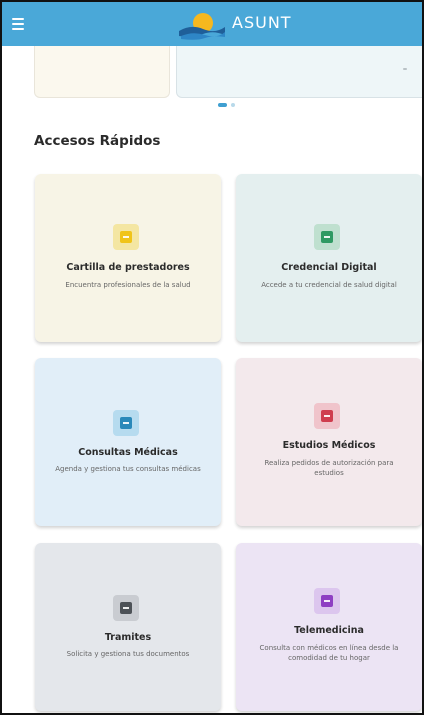 The image size is (424, 715). I want to click on medical-bag-icon, so click(126, 423).